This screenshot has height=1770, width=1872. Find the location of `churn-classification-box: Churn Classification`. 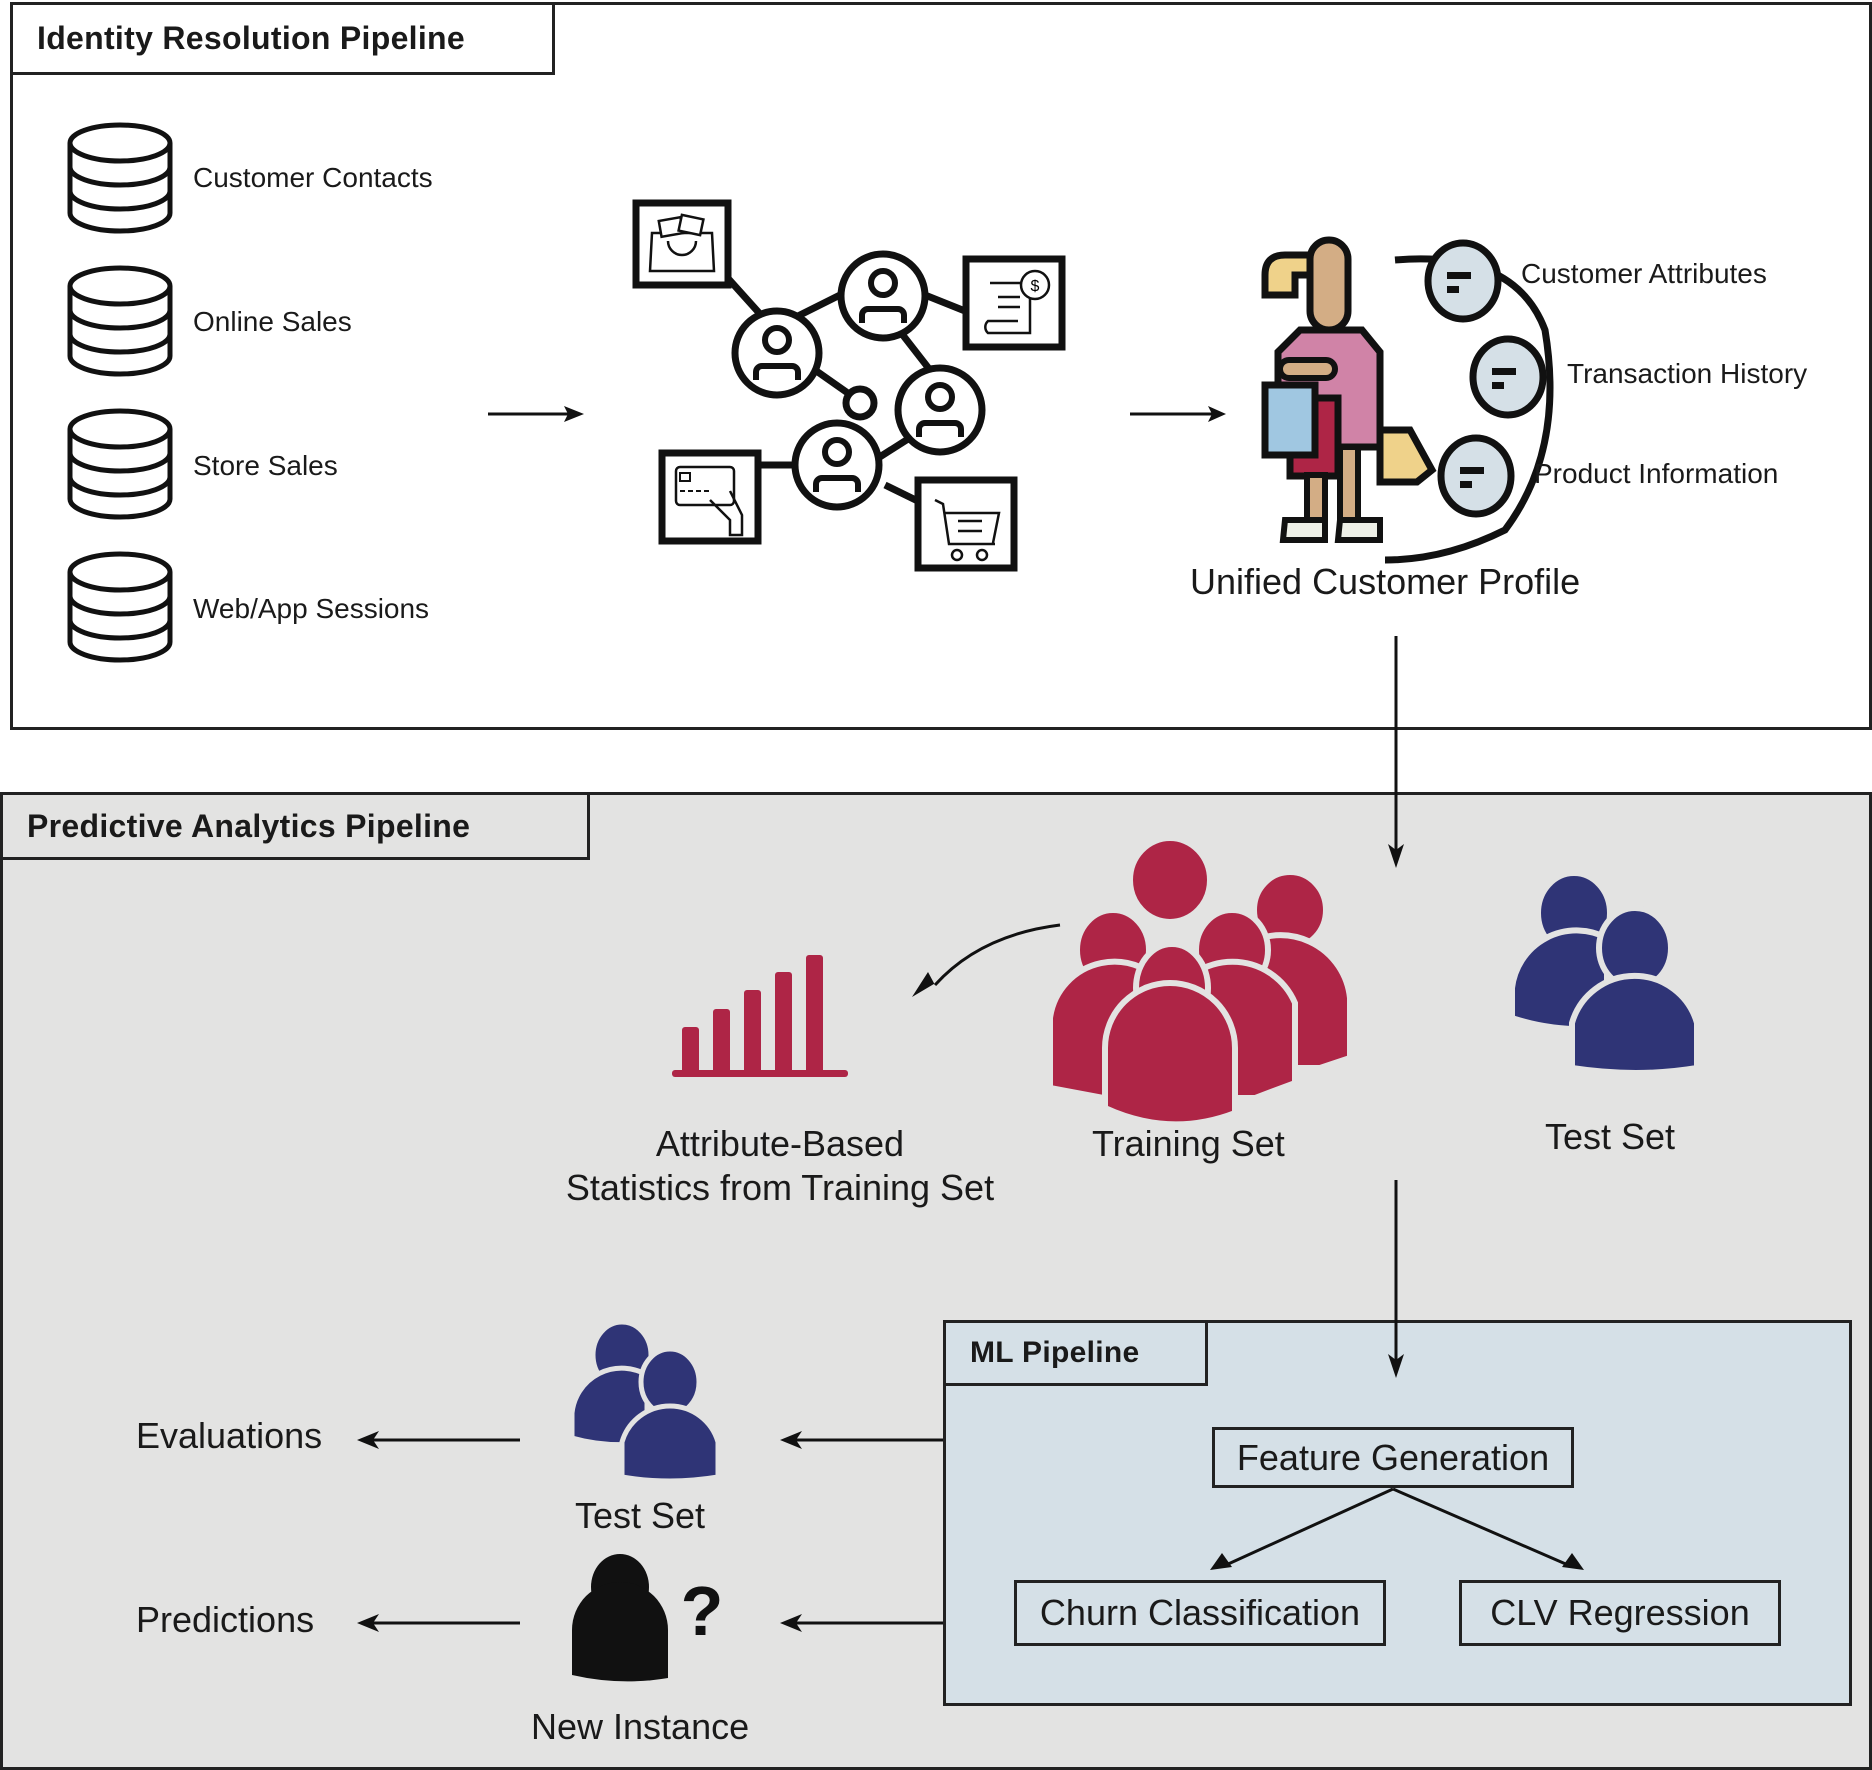

churn-classification-box: Churn Classification is located at coordinates (1200, 1613).